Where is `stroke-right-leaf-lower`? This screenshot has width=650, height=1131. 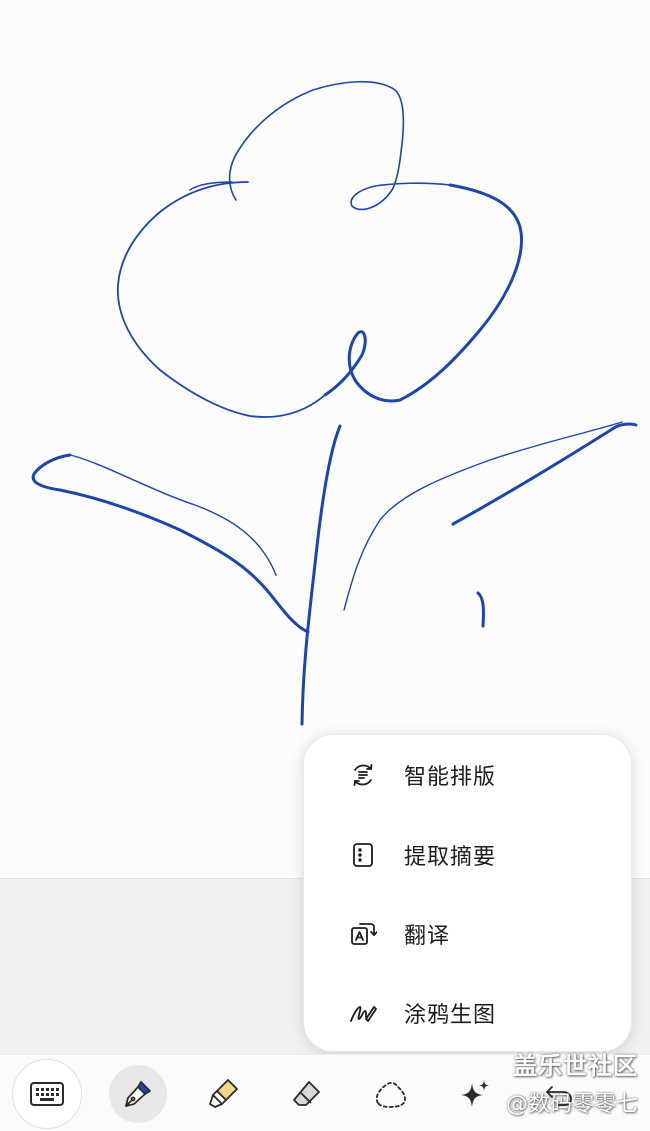 stroke-right-leaf-lower is located at coordinates (544, 474).